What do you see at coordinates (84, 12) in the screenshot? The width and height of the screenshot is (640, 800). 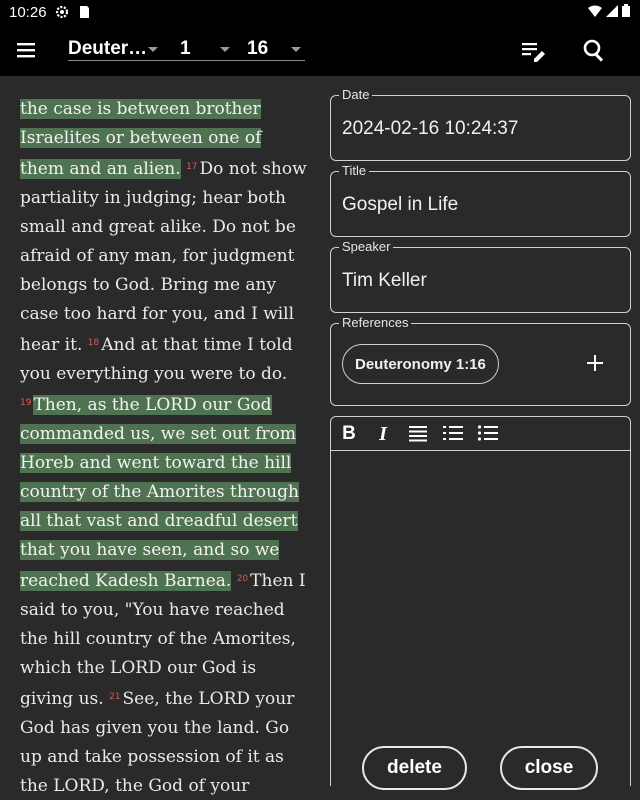 I see `sd-card-icon` at bounding box center [84, 12].